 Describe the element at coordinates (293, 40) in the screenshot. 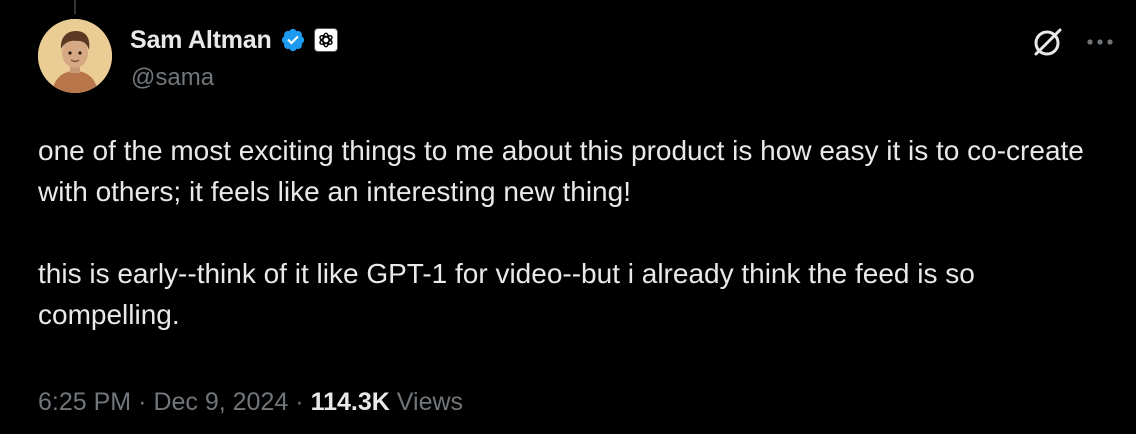

I see `verified-badge-icon` at that location.